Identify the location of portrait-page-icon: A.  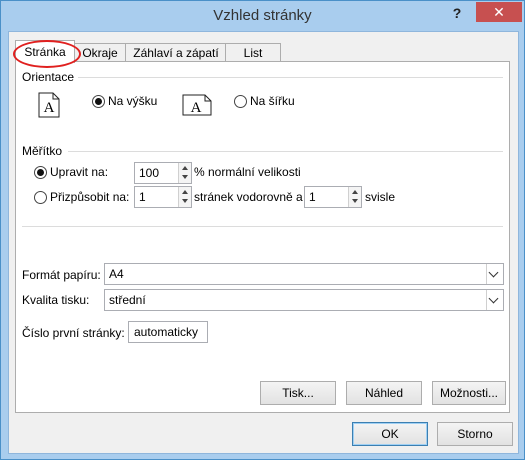
(49, 105).